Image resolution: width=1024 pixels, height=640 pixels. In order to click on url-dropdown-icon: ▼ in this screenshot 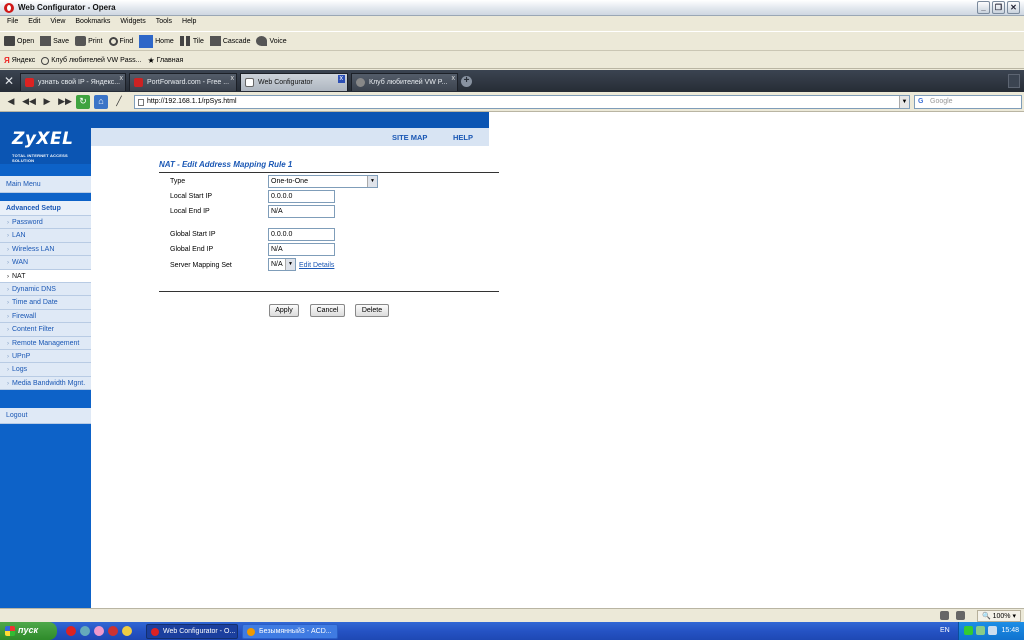, I will do `click(904, 102)`.